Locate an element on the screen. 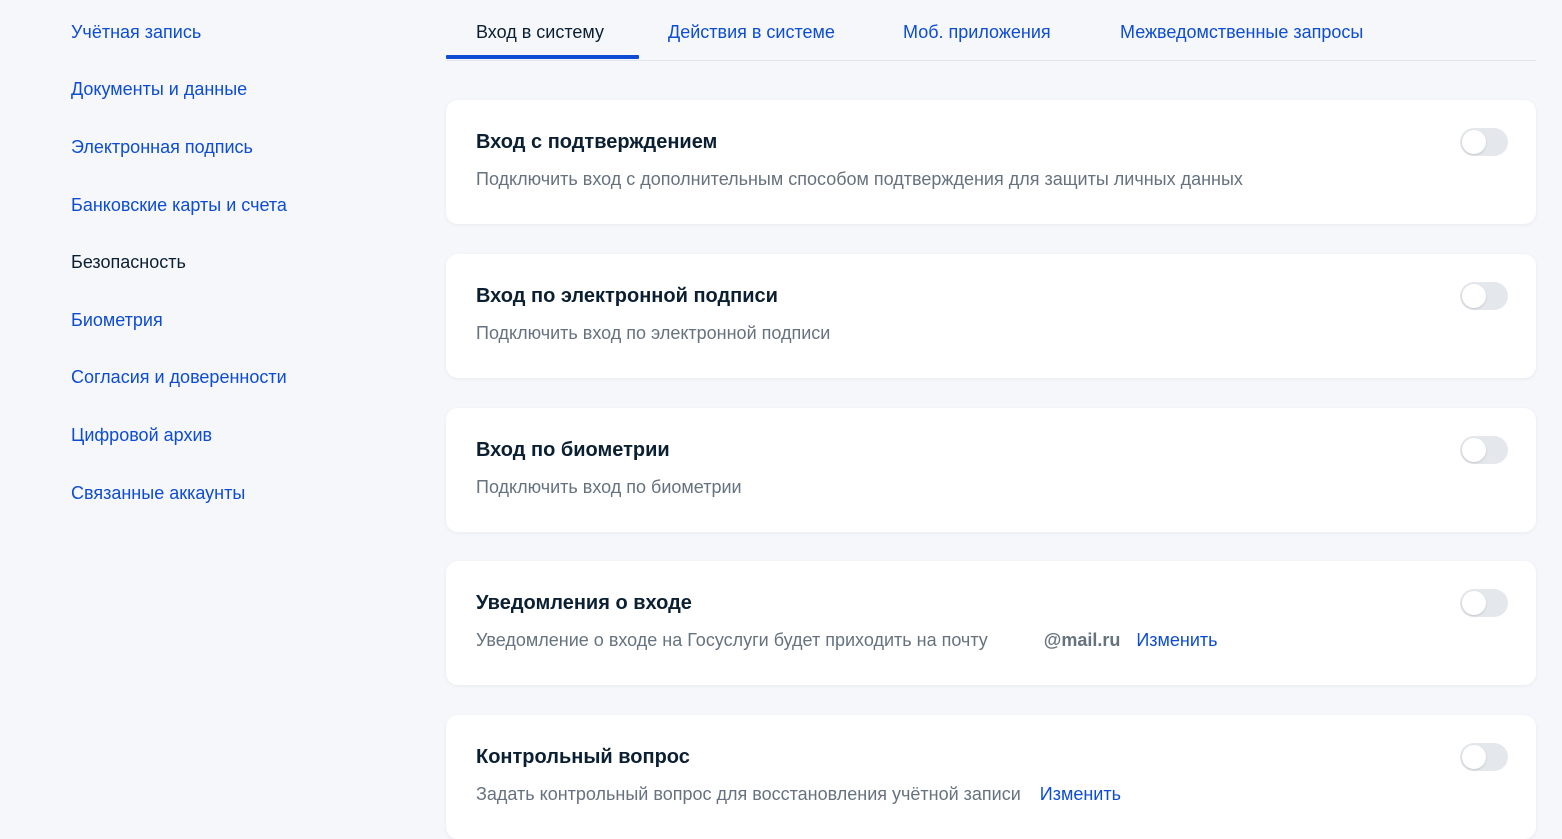 This screenshot has height=839, width=1562. biometric-login-toggle is located at coordinates (1484, 450).